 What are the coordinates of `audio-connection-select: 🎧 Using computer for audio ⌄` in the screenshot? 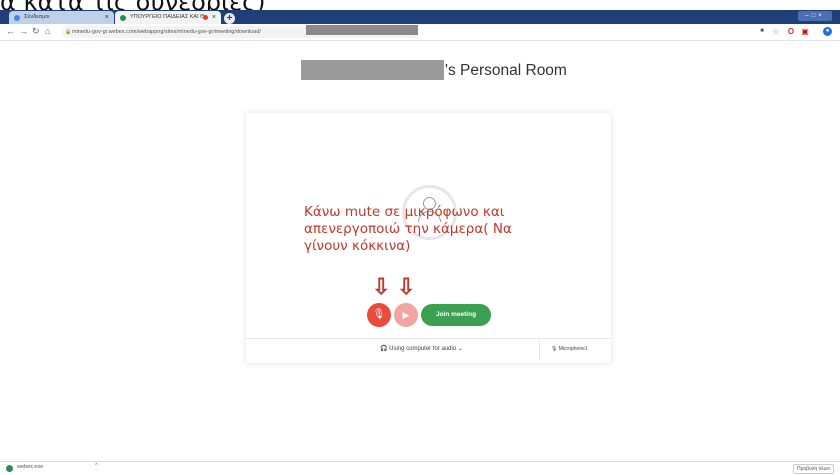 It's located at (421, 349).